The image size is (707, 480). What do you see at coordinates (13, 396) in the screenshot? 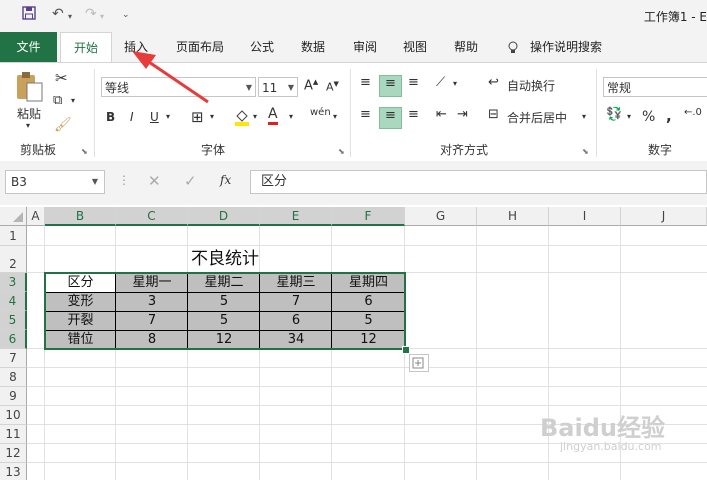
I see `row-header-9: 9` at bounding box center [13, 396].